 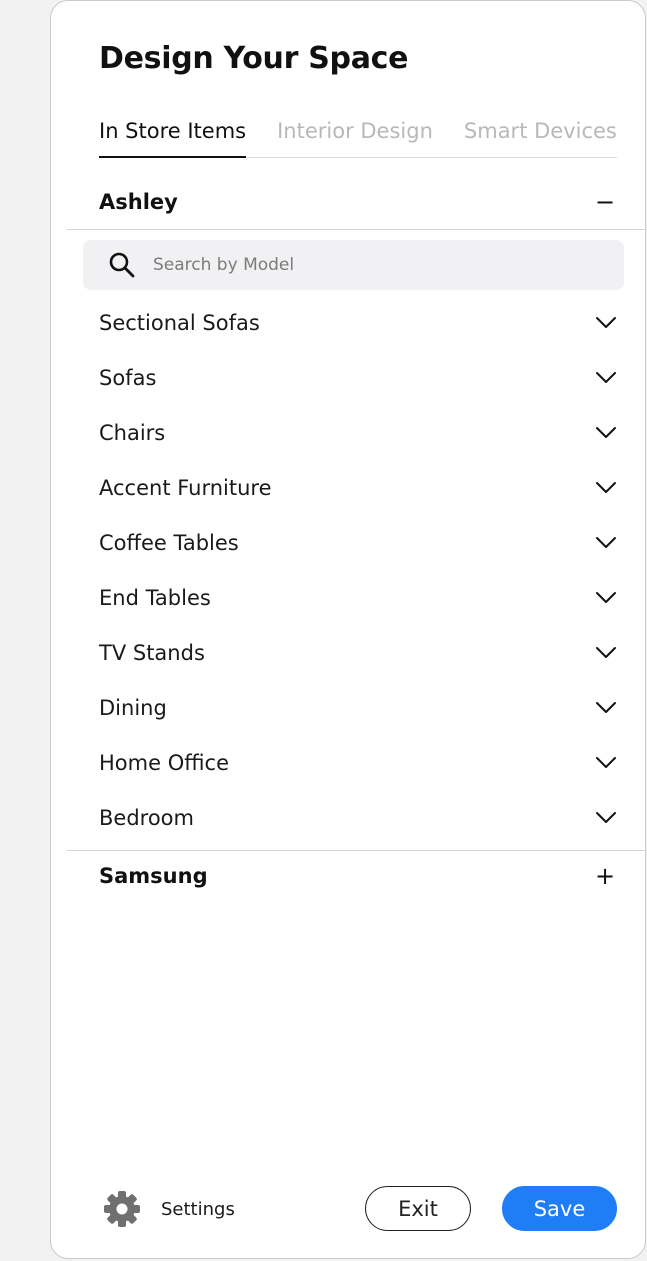 What do you see at coordinates (418, 1208) in the screenshot?
I see `exit-button: Exit` at bounding box center [418, 1208].